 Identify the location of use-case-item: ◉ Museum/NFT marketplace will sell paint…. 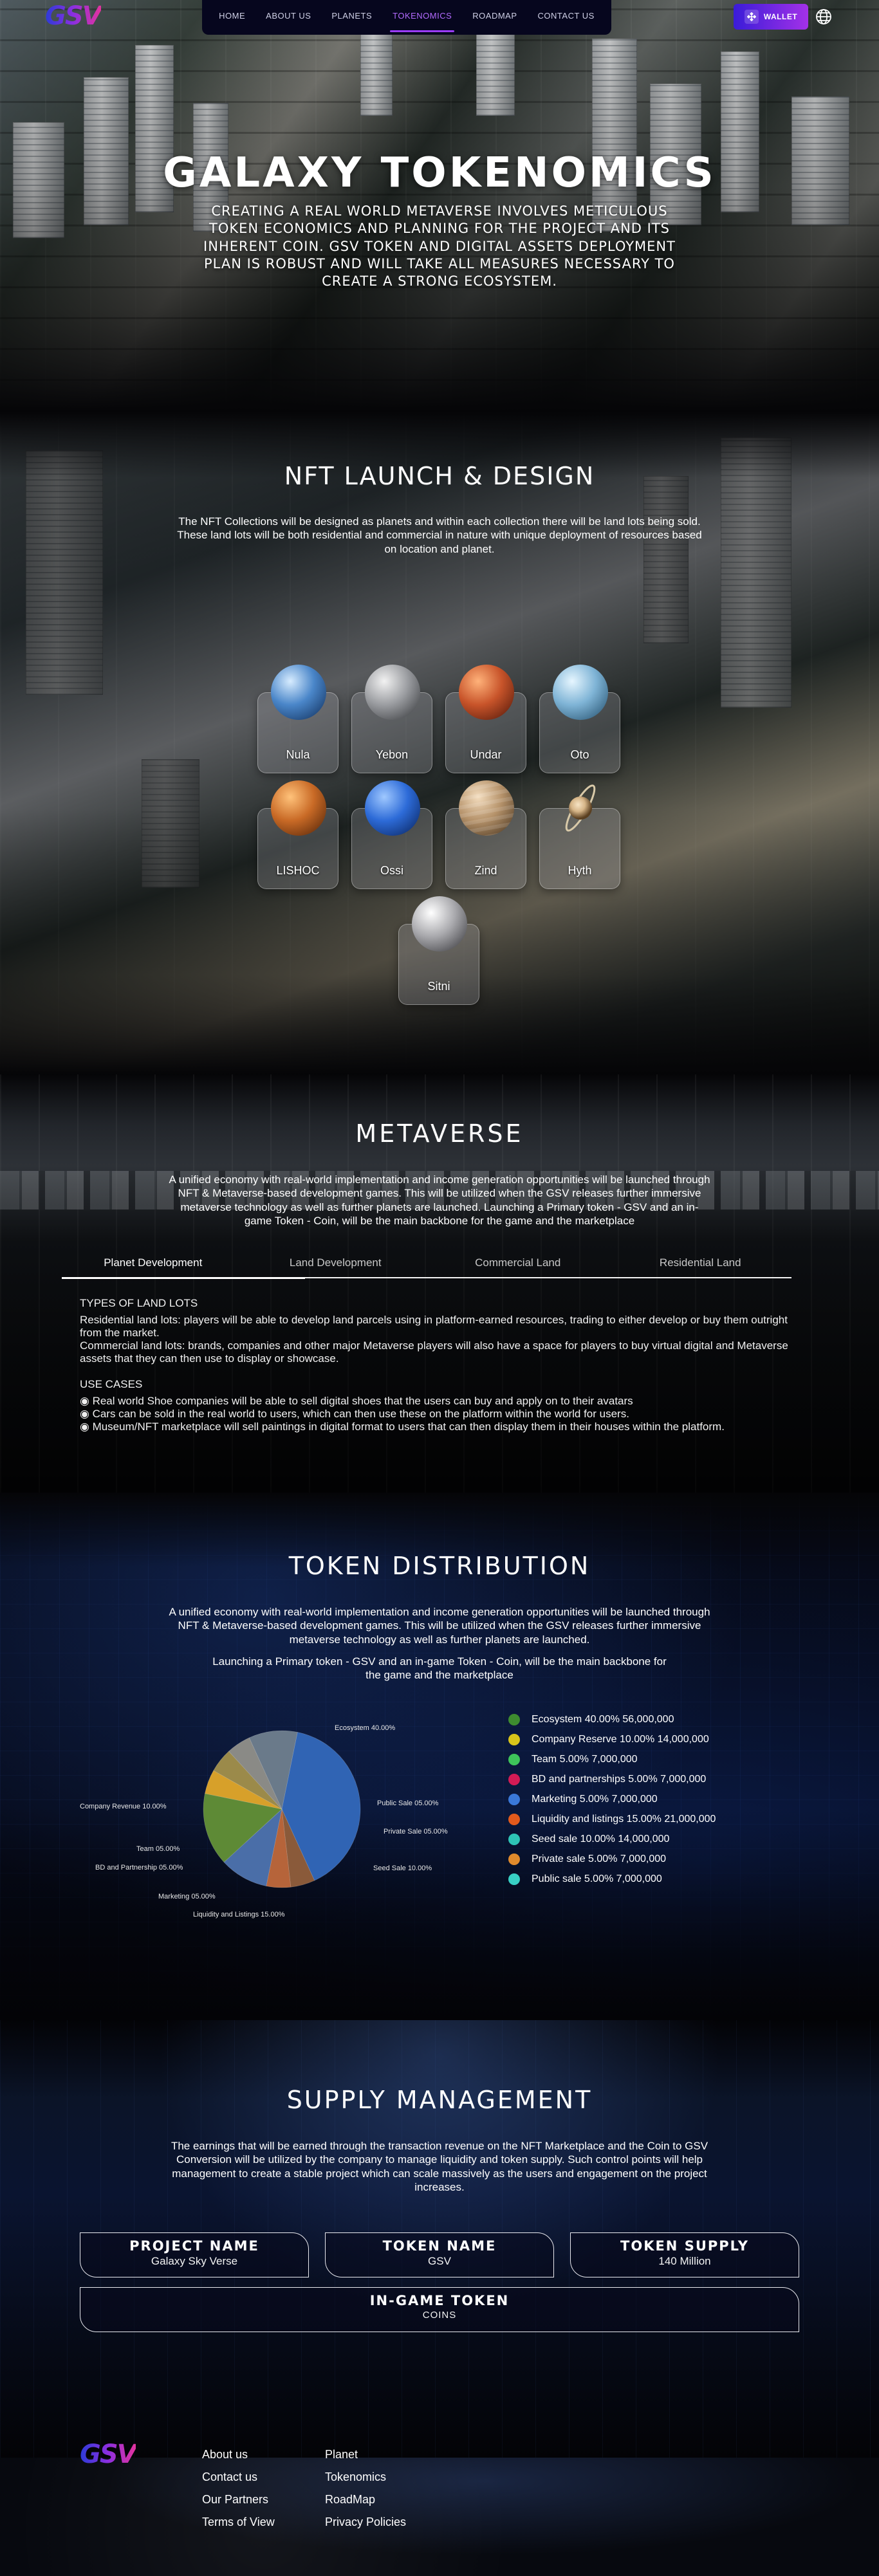
(402, 1427).